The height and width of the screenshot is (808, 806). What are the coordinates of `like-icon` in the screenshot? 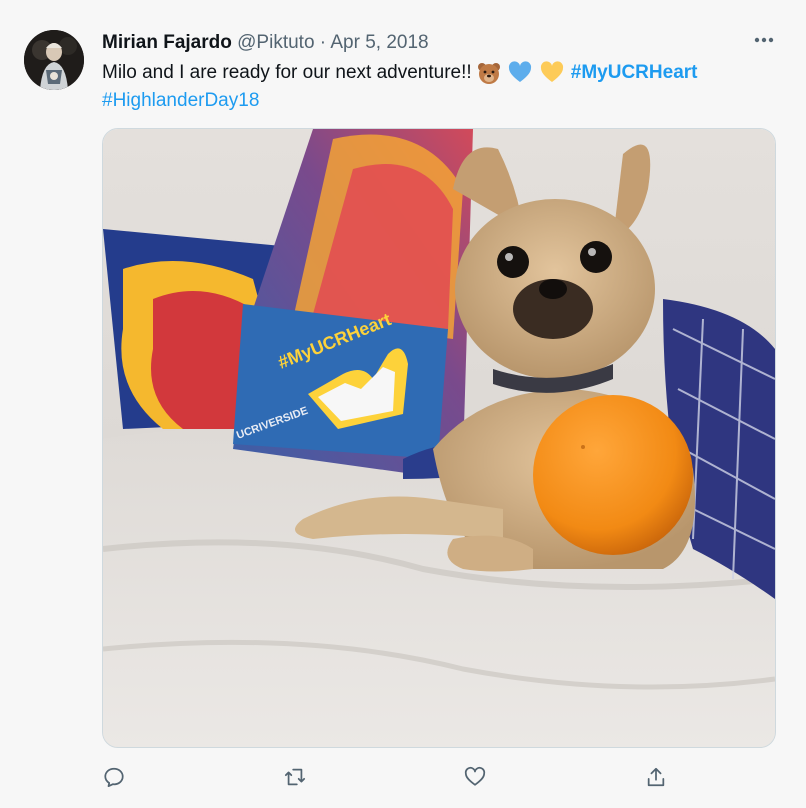 It's located at (475, 777).